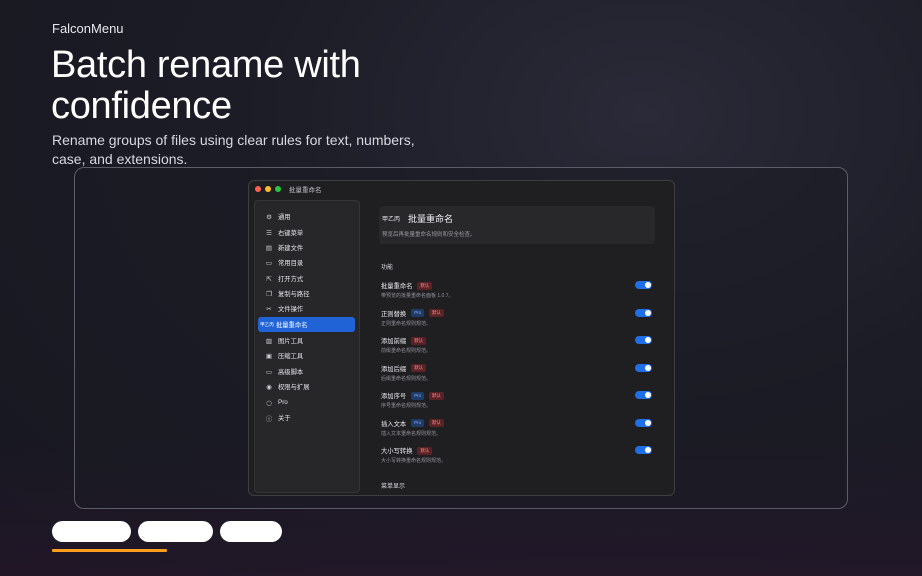 This screenshot has height=576, width=922. What do you see at coordinates (411, 433) in the screenshot?
I see `feature-description: 插入文本重命名规则规范。` at bounding box center [411, 433].